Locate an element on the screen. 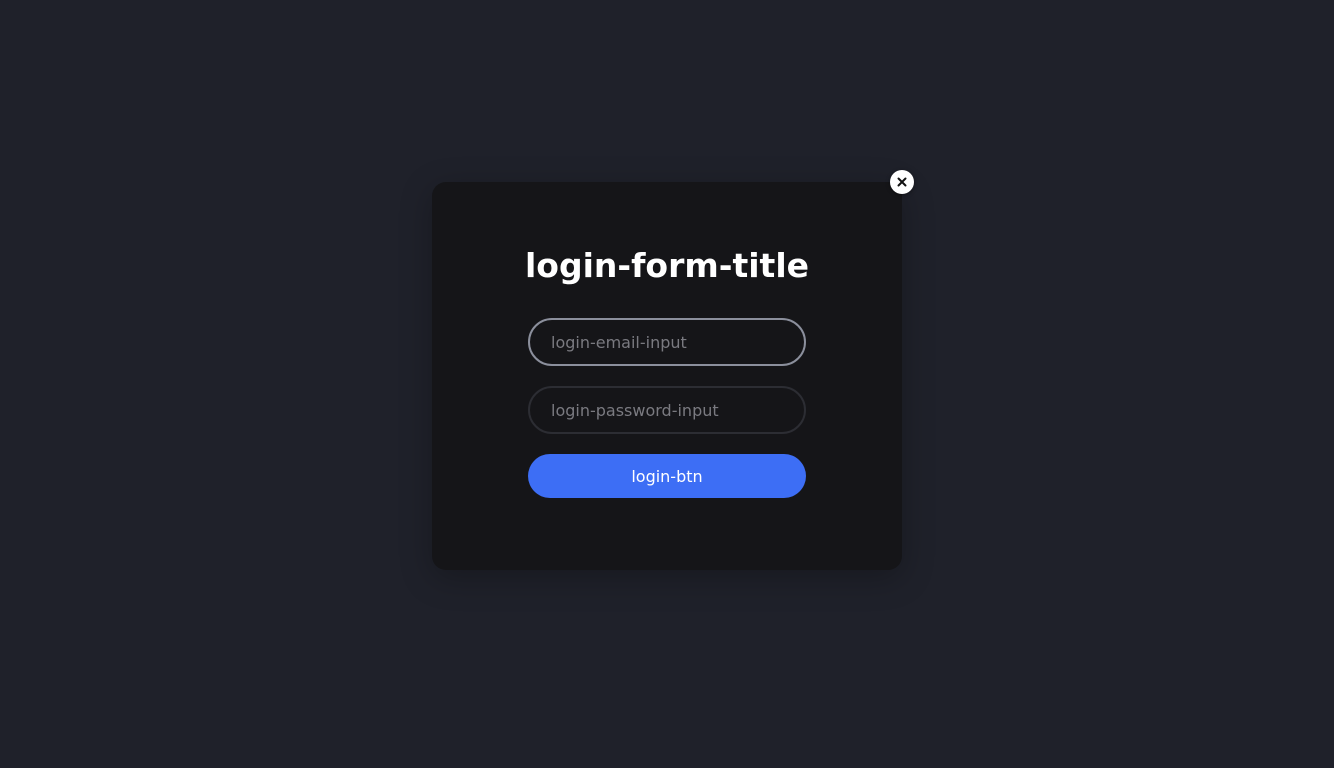 This screenshot has width=1334, height=768. login-button: login-btn is located at coordinates (667, 476).